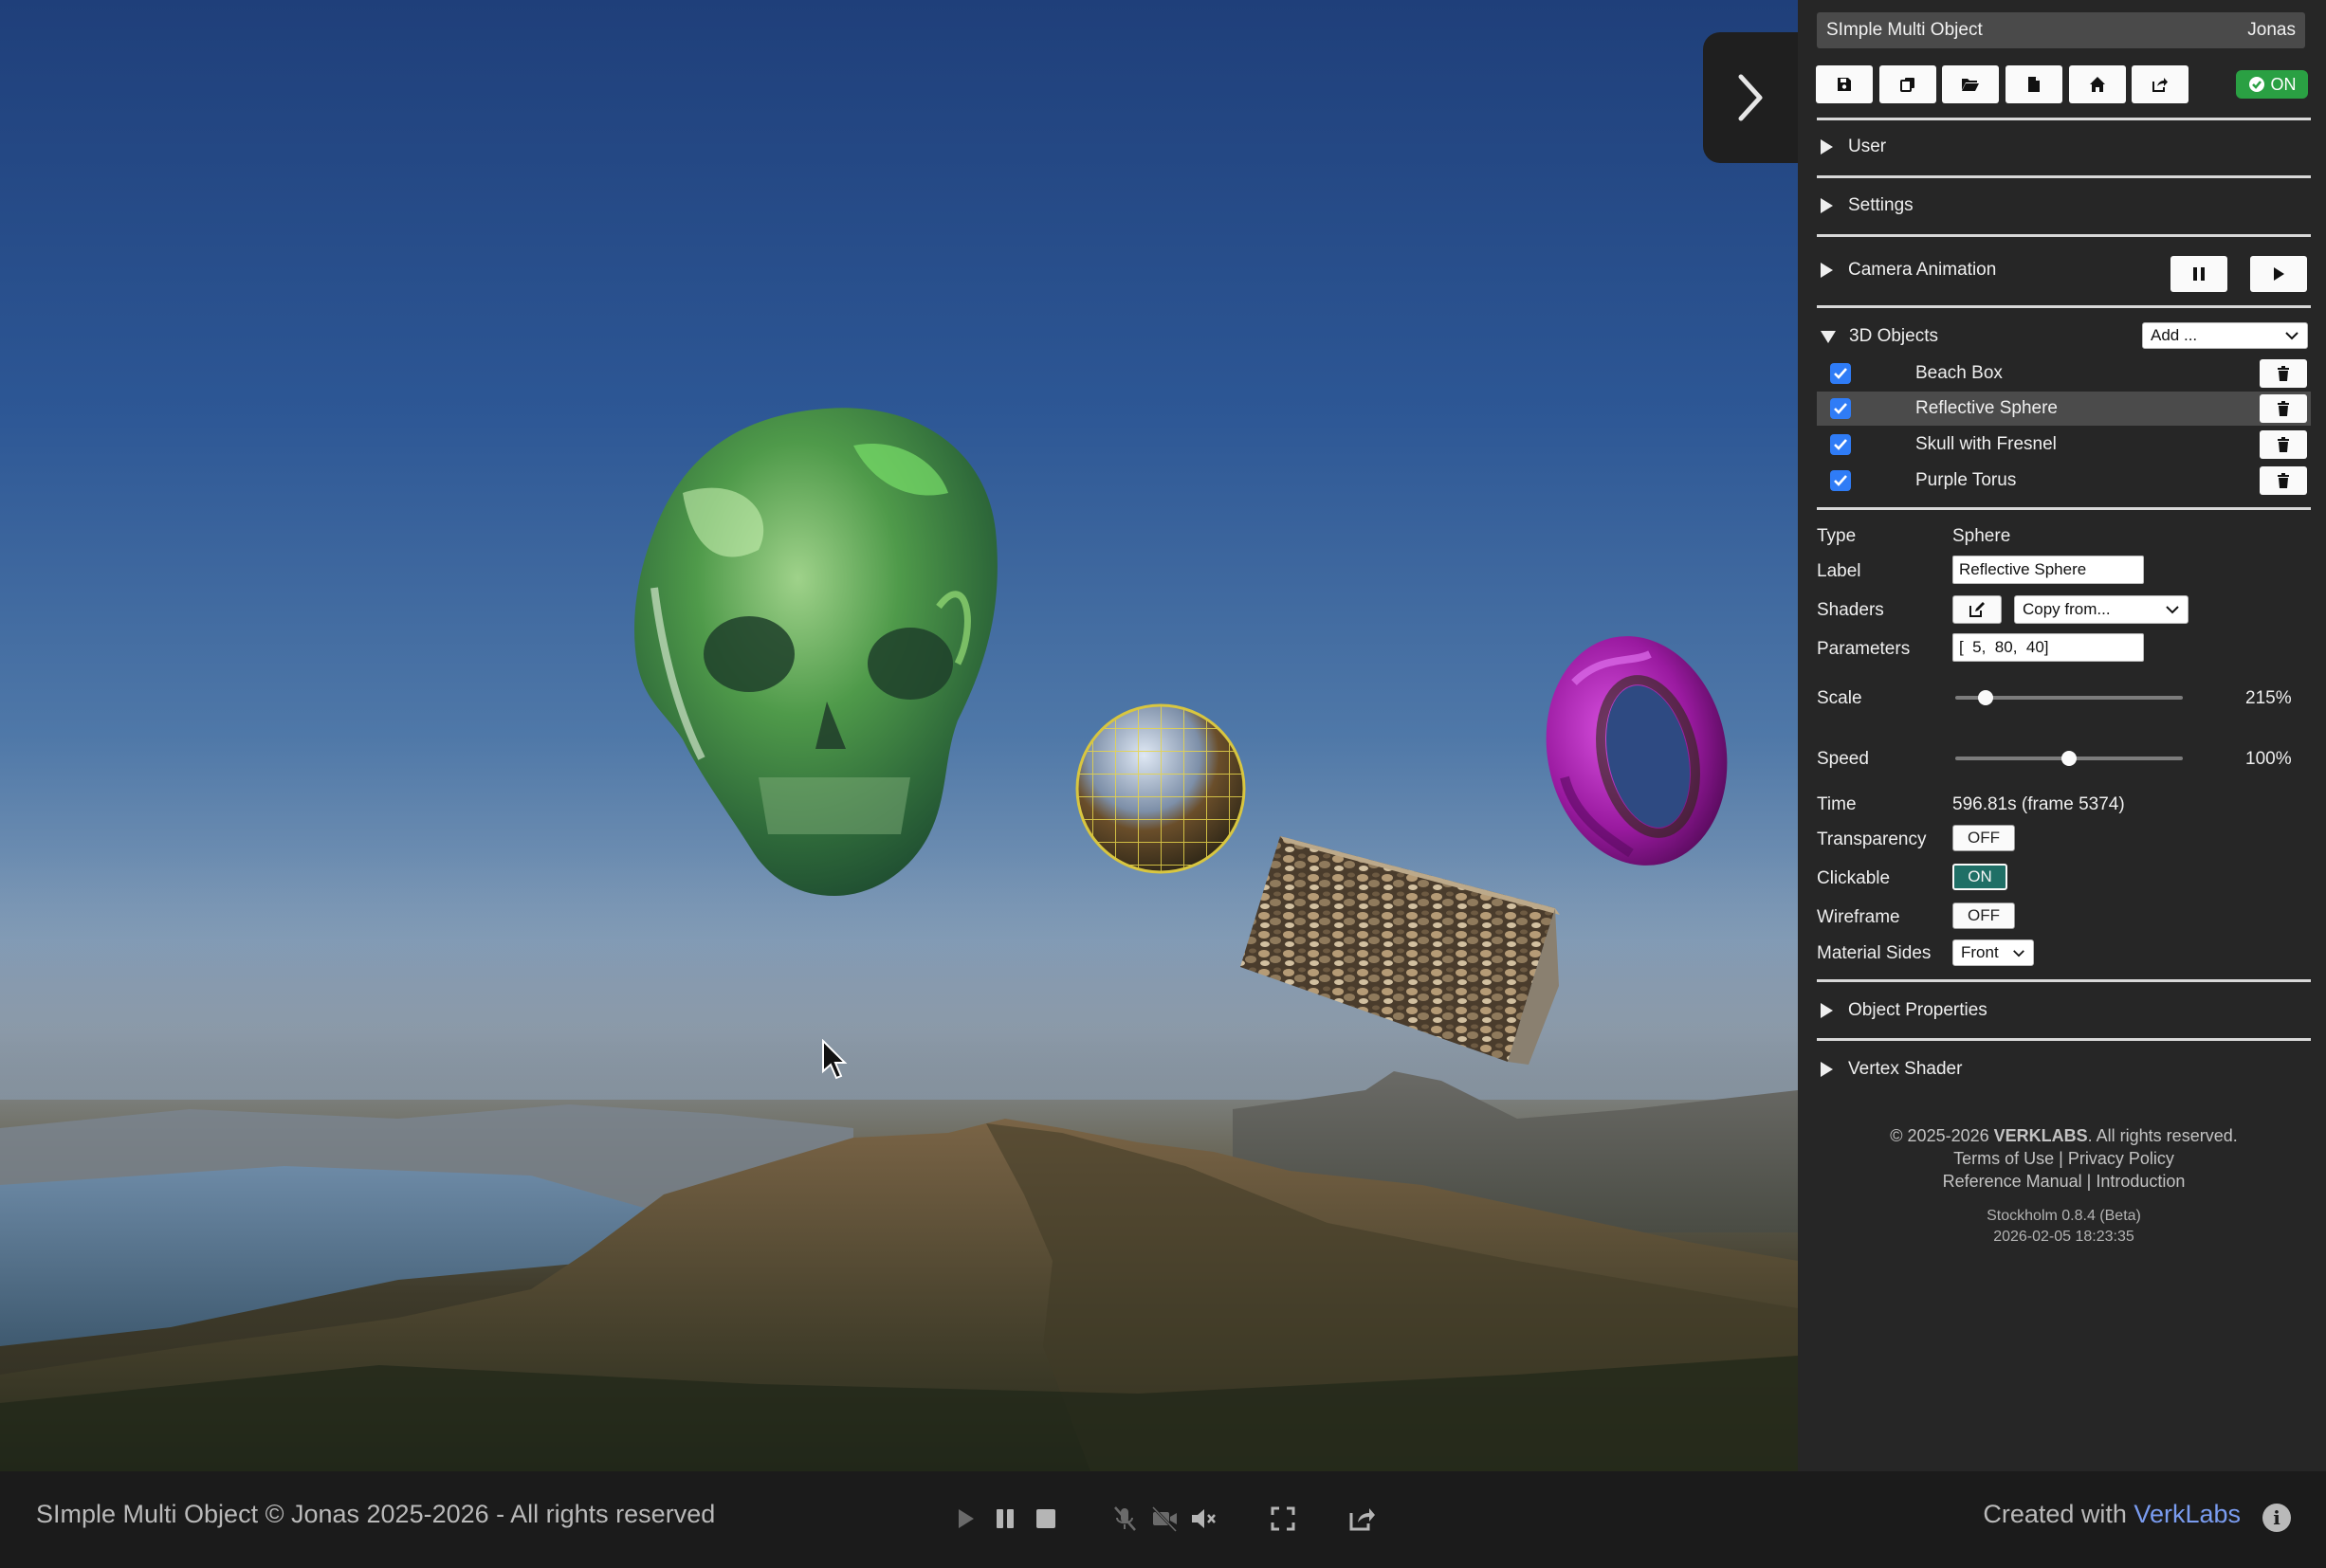 The height and width of the screenshot is (1568, 2326). What do you see at coordinates (2012, 1181) in the screenshot?
I see `manual-link: Reference Manual` at bounding box center [2012, 1181].